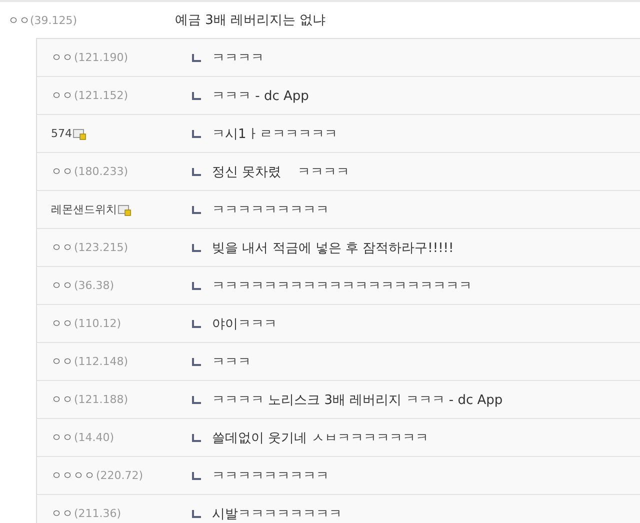 This screenshot has width=640, height=523. I want to click on reply-text: ㅋ시1ㅏㄹㅋㅋㅋㅋㅋ, so click(275, 134).